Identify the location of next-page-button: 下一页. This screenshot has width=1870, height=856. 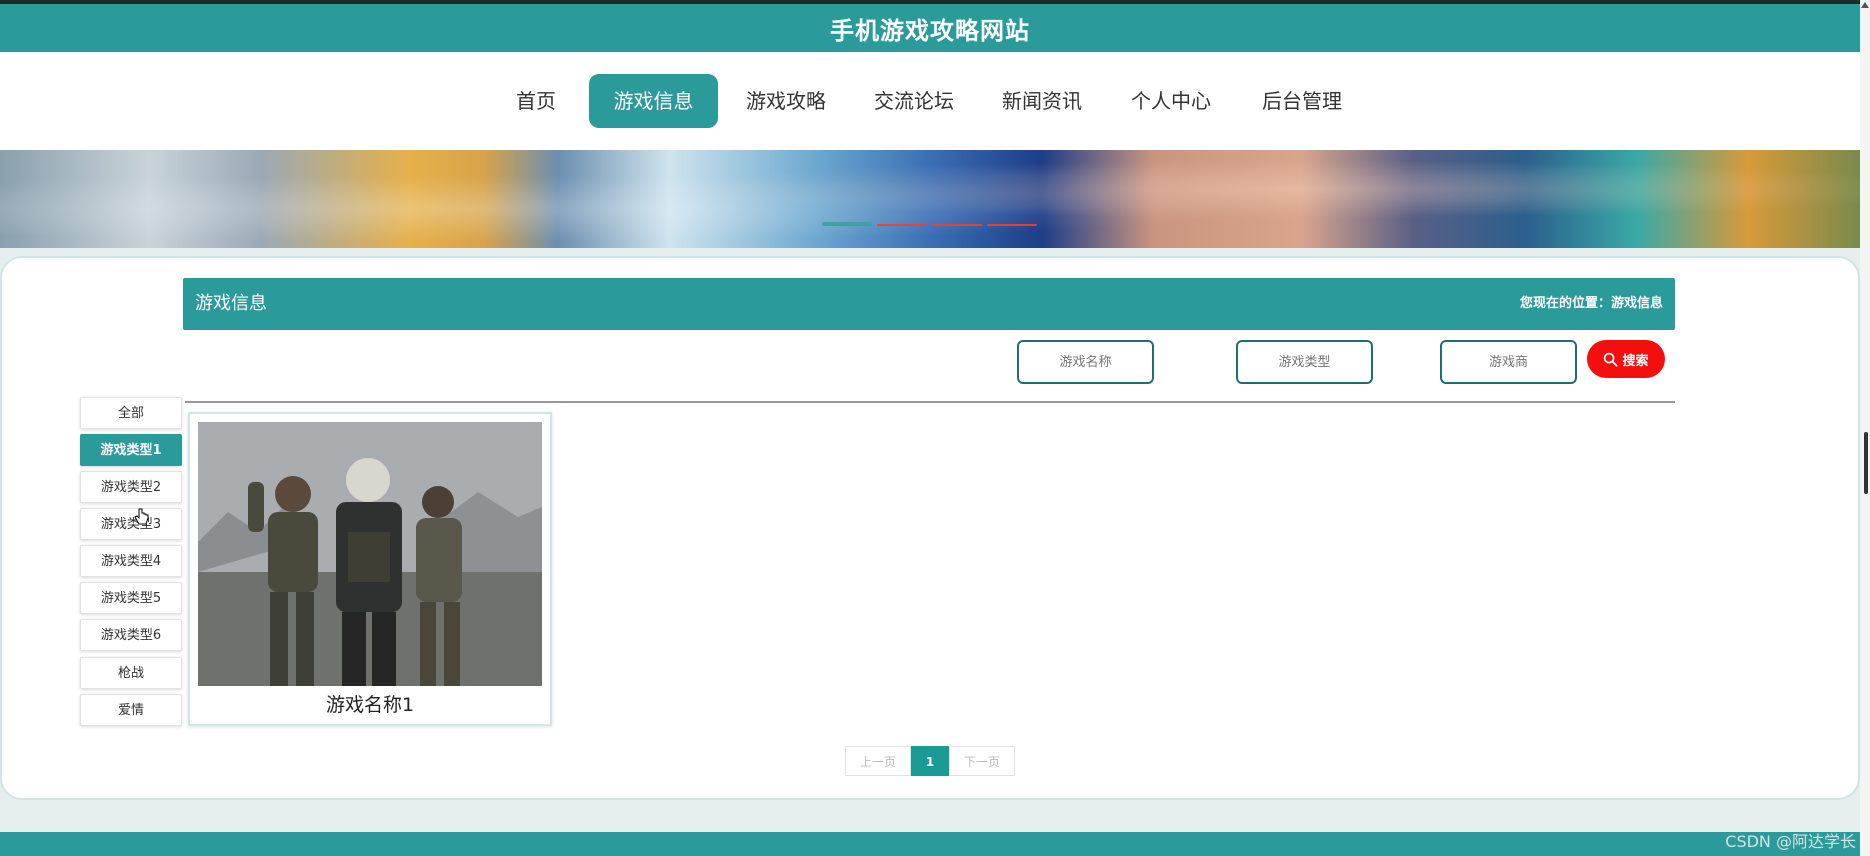
(982, 761).